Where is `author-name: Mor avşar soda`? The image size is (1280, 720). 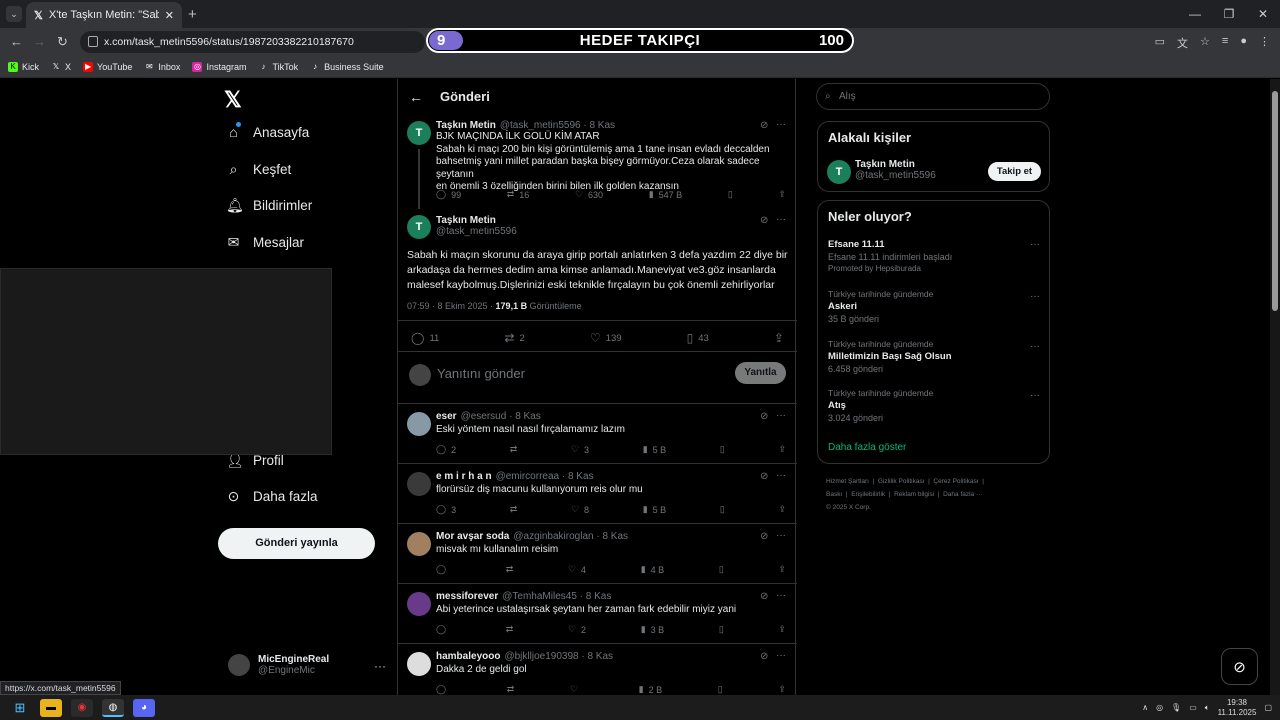
author-name: Mor avşar soda is located at coordinates (472, 536).